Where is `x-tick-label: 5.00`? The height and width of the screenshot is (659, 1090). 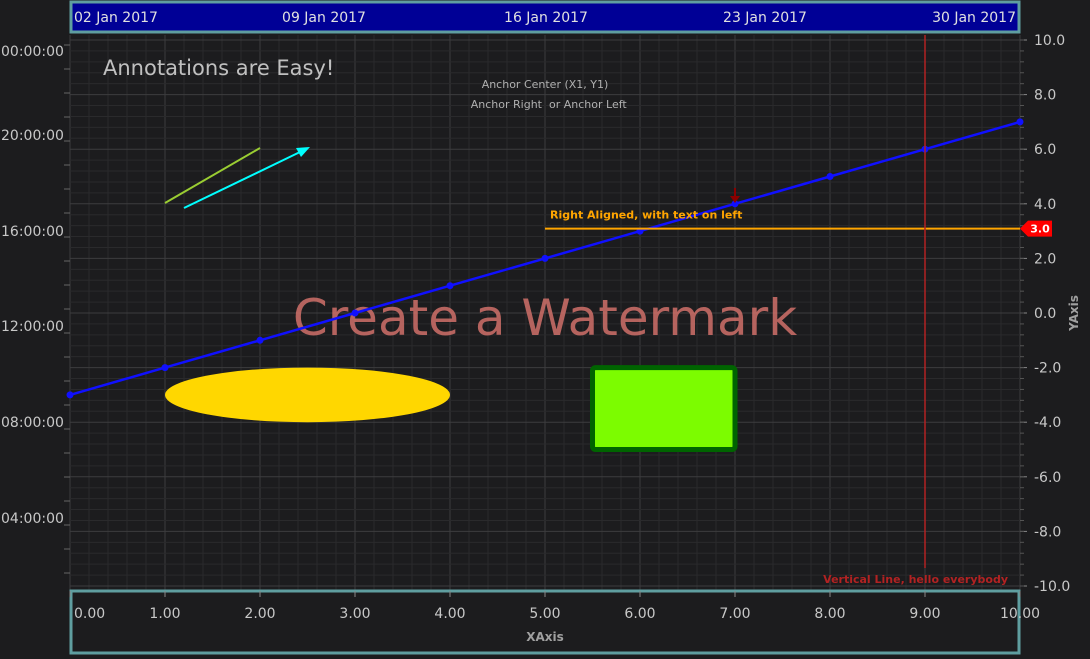
x-tick-label: 5.00 is located at coordinates (544, 614).